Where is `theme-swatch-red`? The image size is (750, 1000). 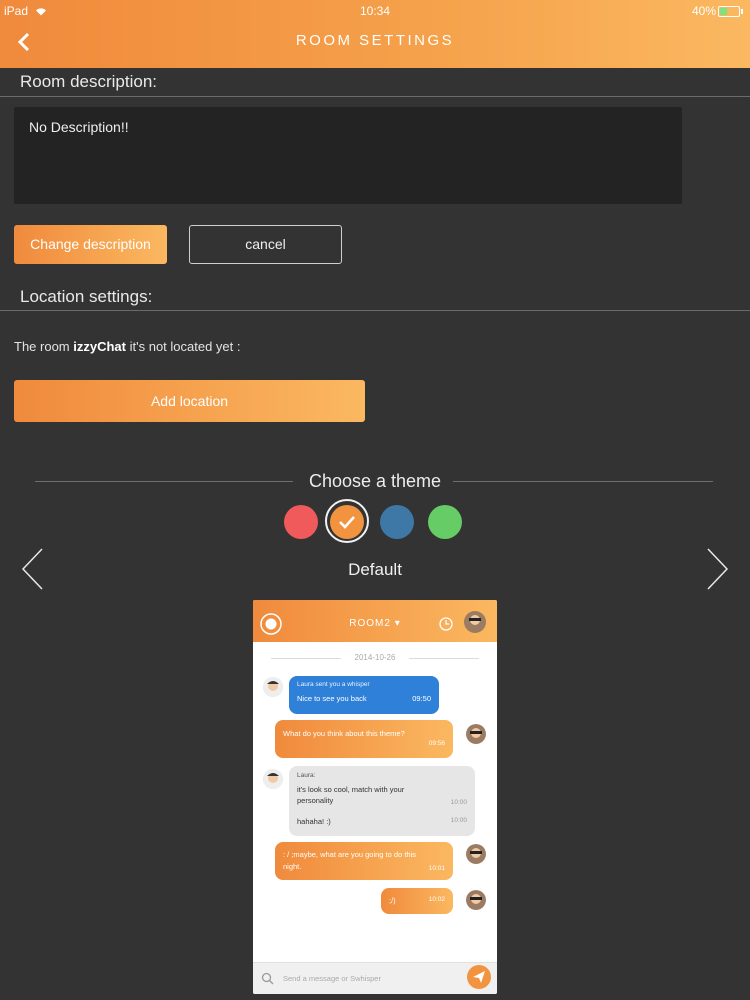 theme-swatch-red is located at coordinates (301, 522).